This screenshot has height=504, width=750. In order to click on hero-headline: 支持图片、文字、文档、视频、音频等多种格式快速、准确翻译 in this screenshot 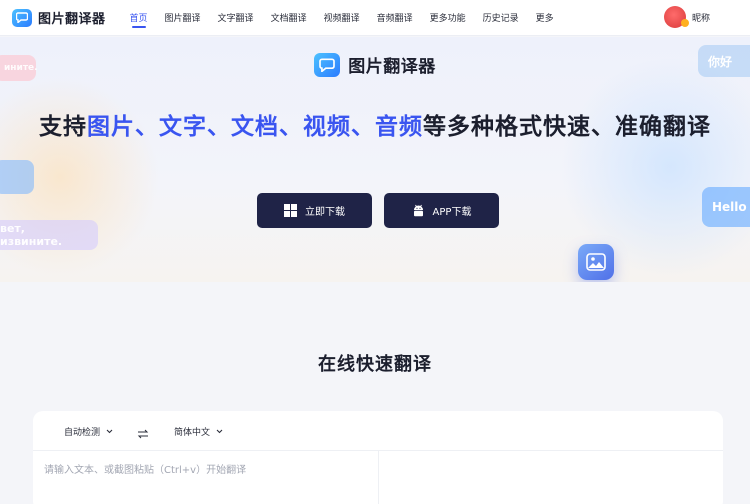, I will do `click(375, 124)`.